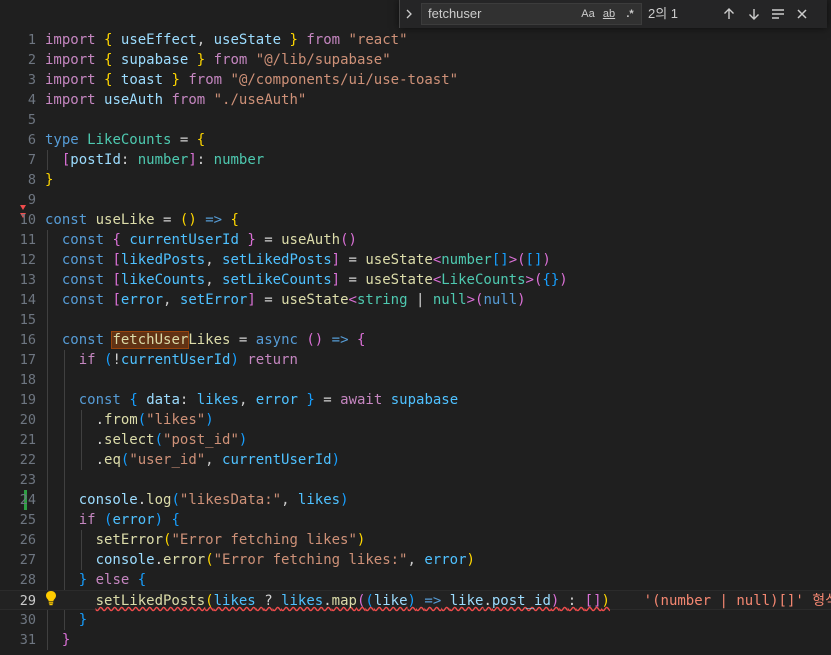  I want to click on find-in-selection-icon, so click(778, 14).